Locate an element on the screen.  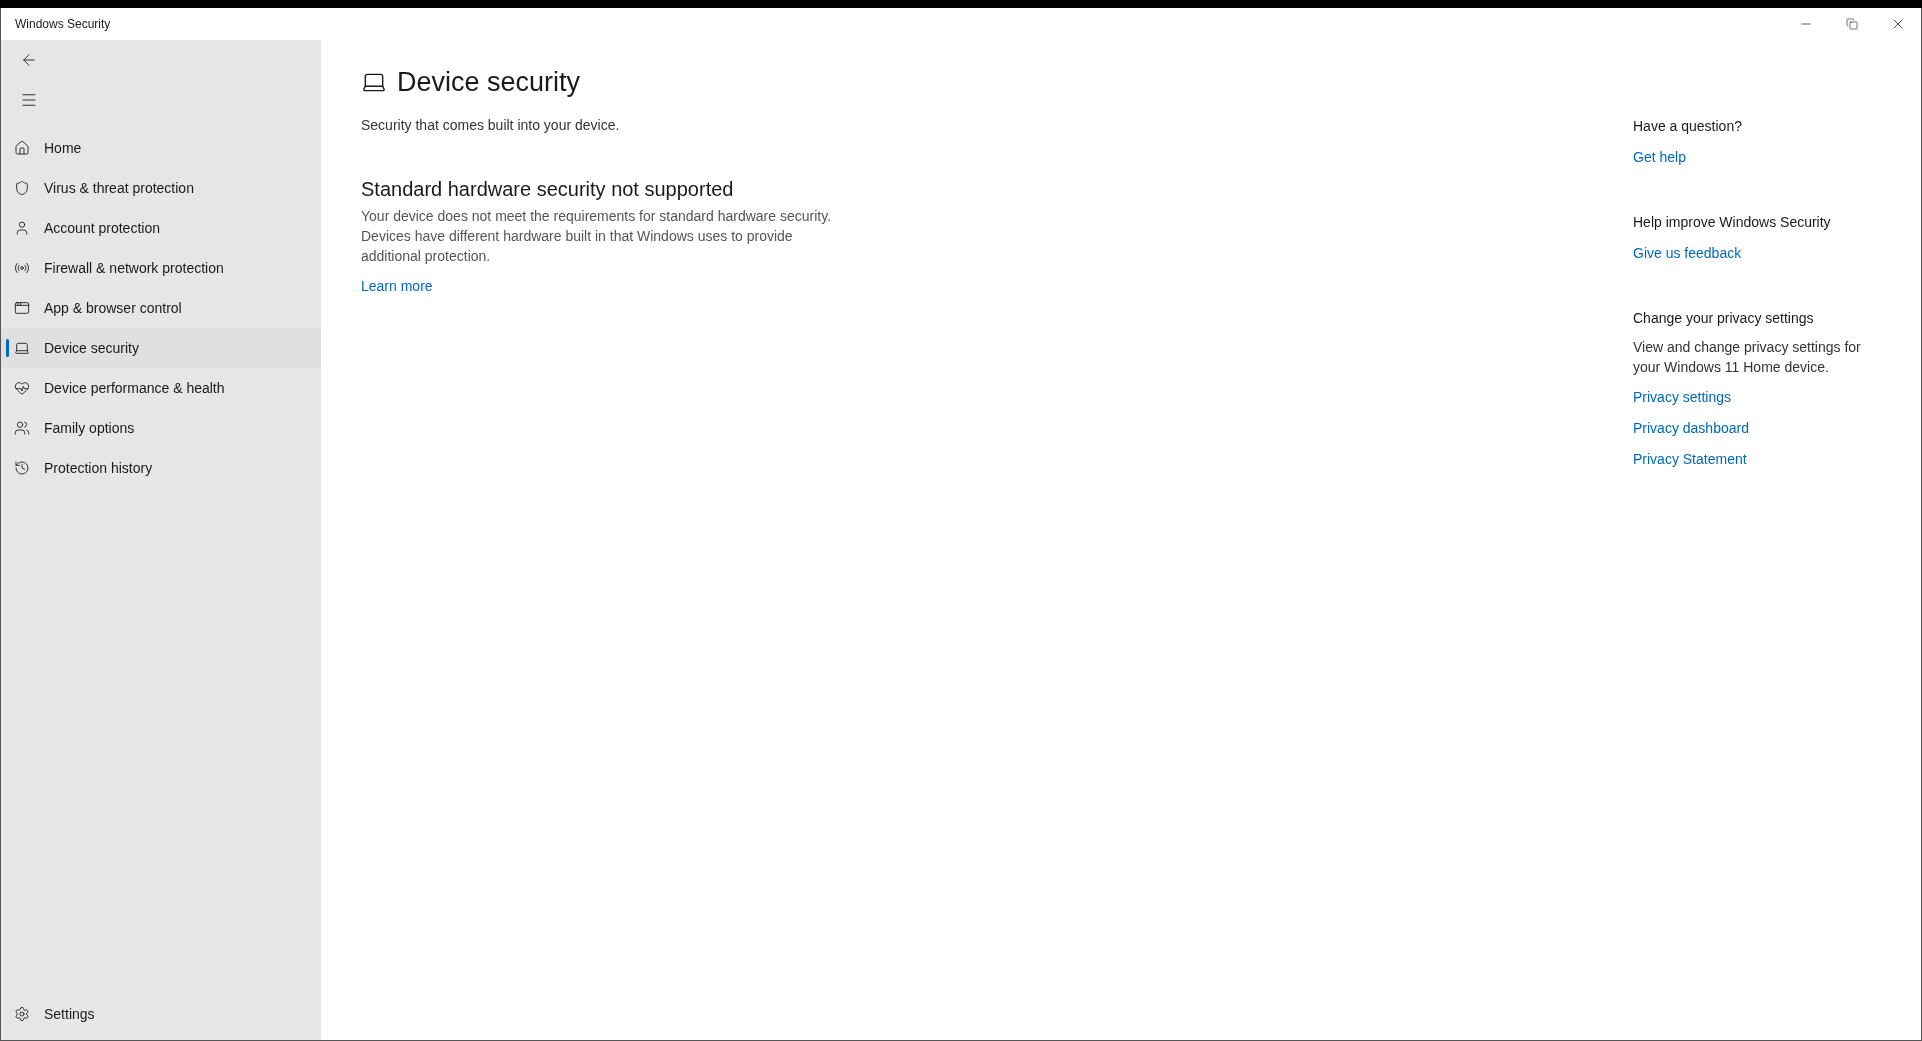
settings-item: Settings is located at coordinates (161, 1014).